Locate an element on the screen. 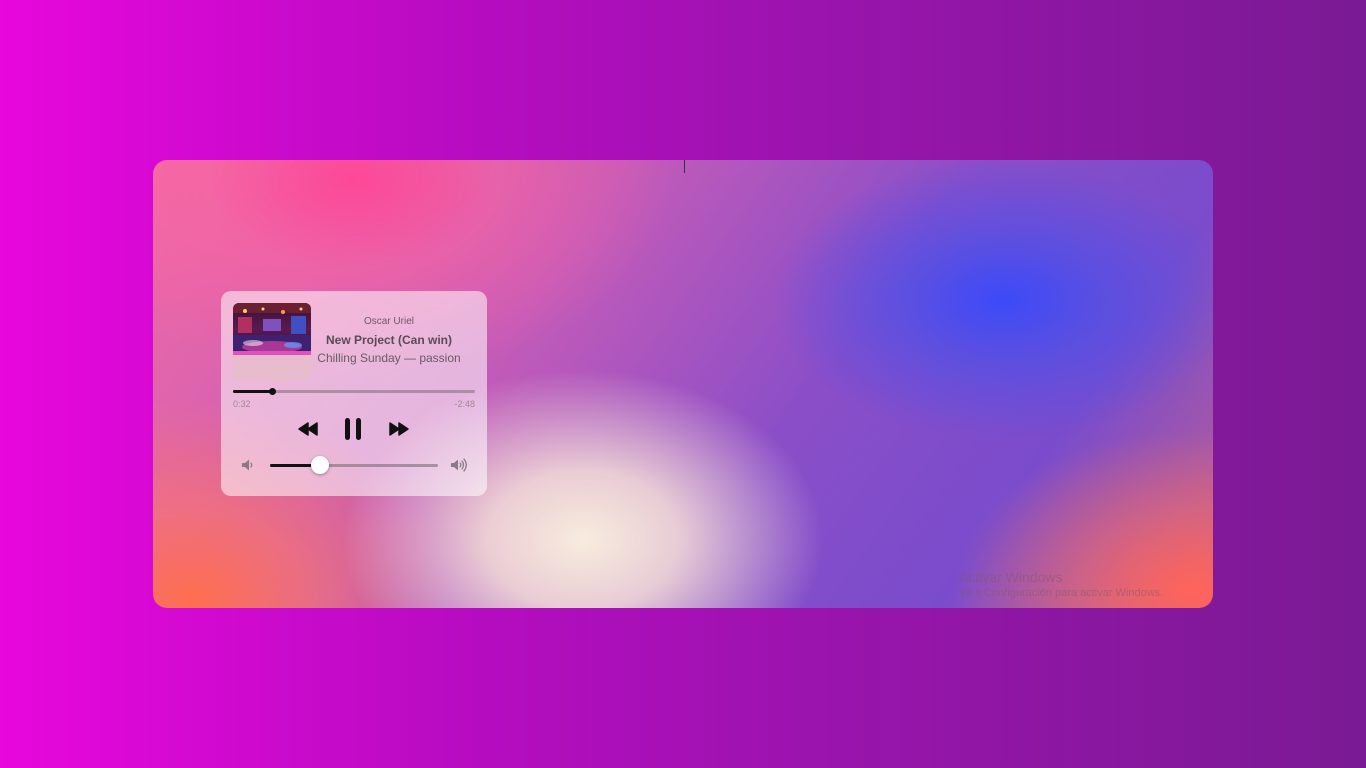 The width and height of the screenshot is (1366, 768). fast-forward-button is located at coordinates (399, 429).